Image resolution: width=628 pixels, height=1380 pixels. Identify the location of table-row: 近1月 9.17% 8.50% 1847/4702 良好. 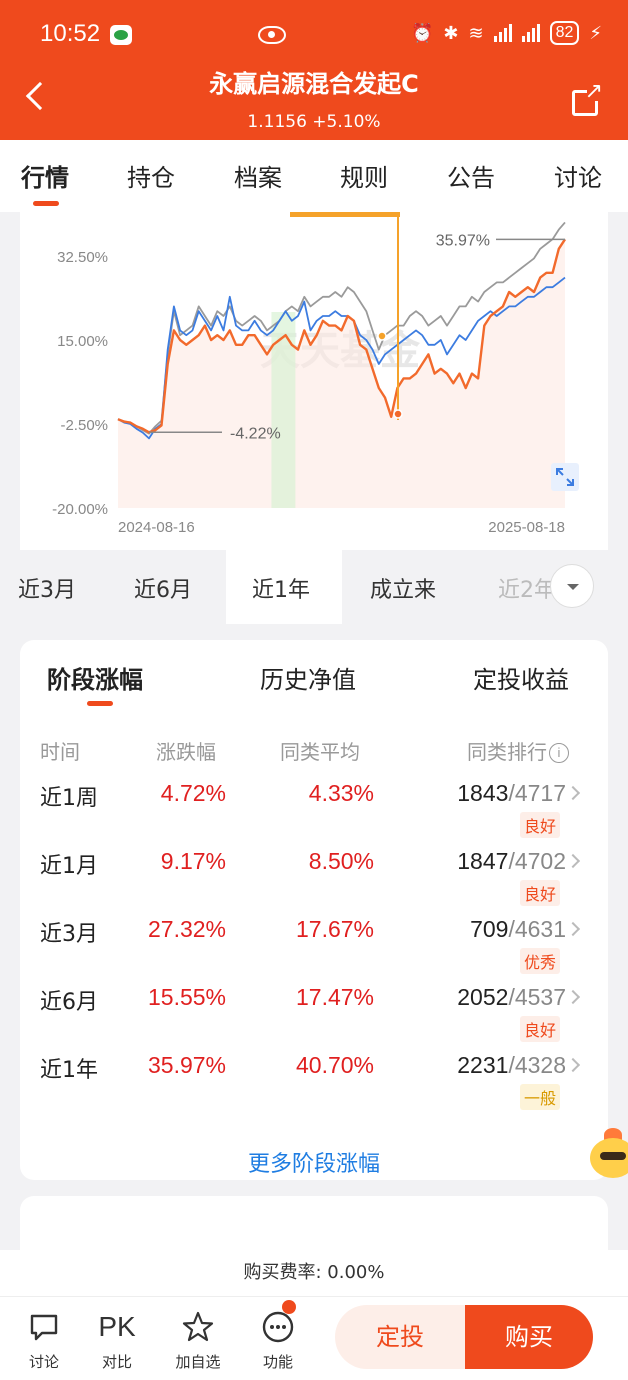
(314, 882).